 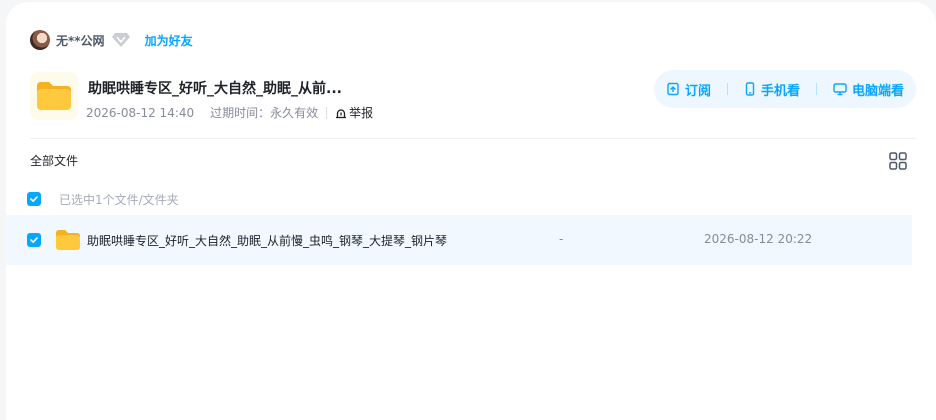 I want to click on view-on-pc-button: 电脑端看, so click(x=868, y=89).